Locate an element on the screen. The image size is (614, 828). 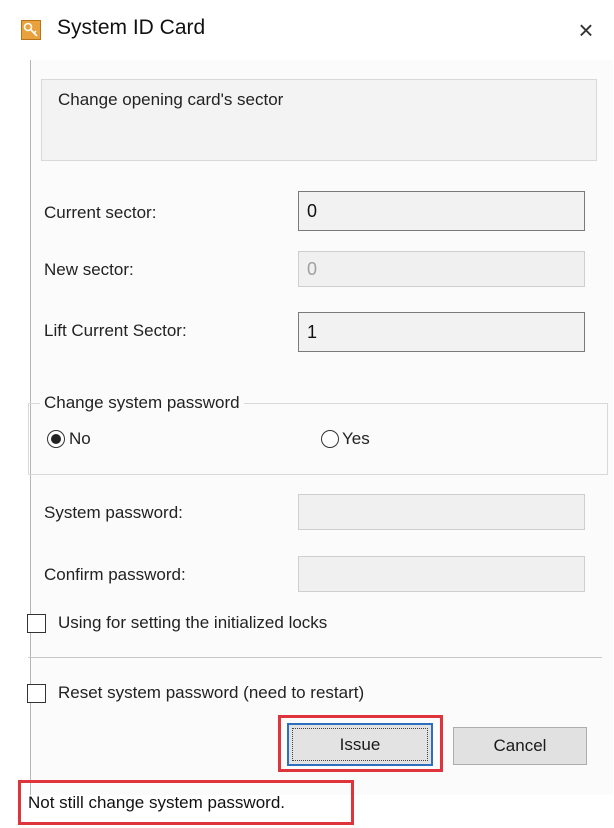
status-message: Not still change system password. is located at coordinates (156, 802).